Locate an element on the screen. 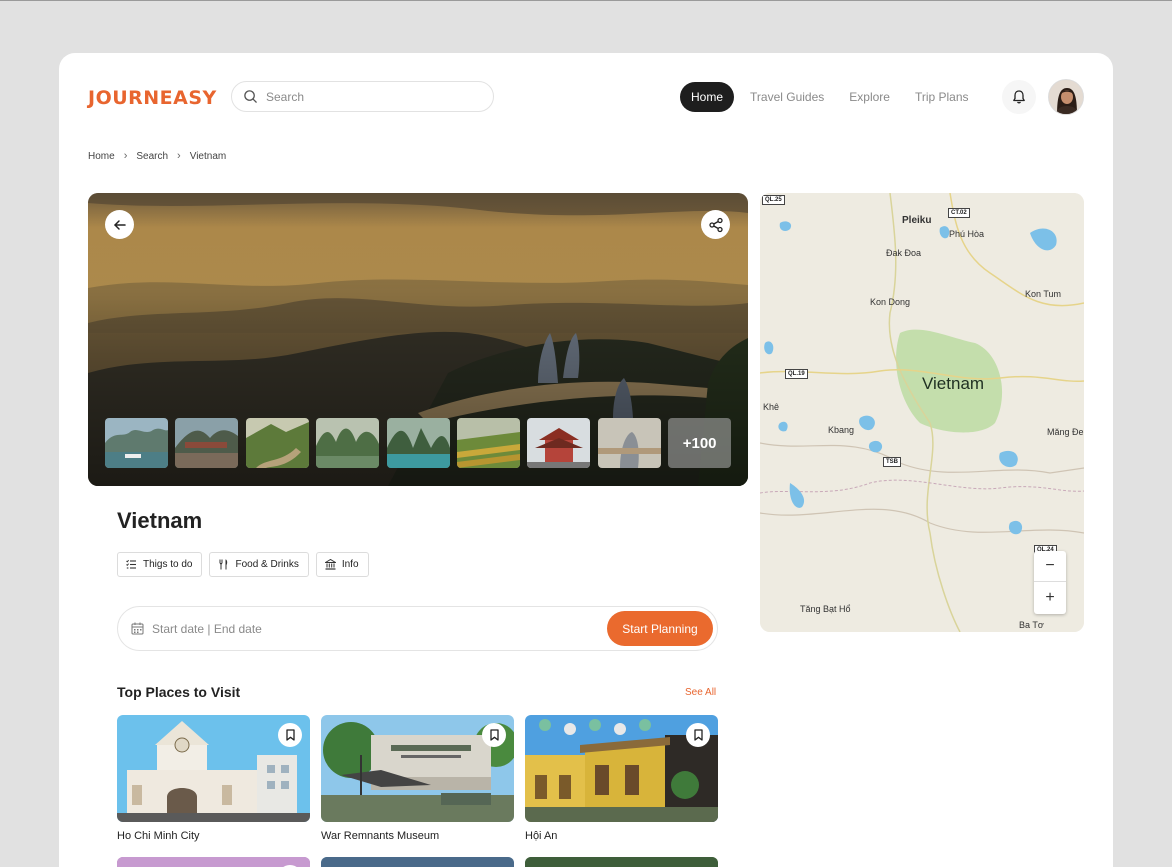 The height and width of the screenshot is (867, 1172). breadcrumb-home: Home is located at coordinates (101, 156).